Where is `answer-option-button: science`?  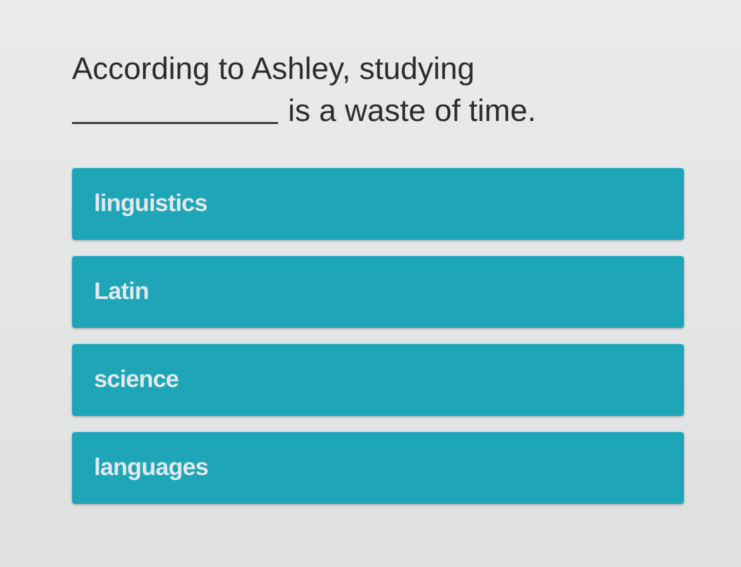 answer-option-button: science is located at coordinates (378, 380).